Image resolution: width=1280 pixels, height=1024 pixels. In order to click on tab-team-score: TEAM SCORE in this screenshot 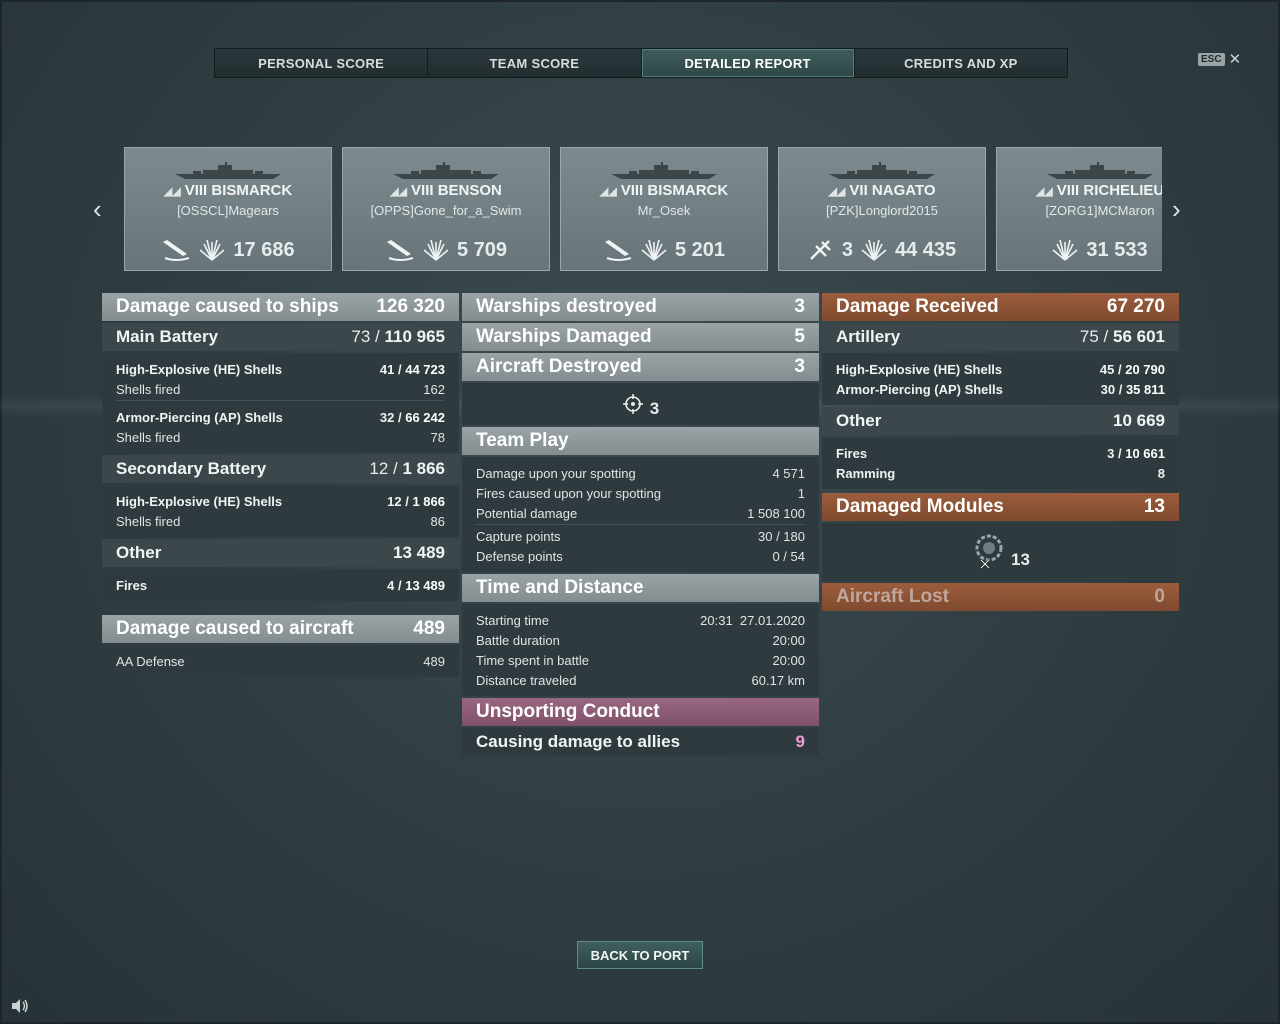, I will do `click(535, 63)`.